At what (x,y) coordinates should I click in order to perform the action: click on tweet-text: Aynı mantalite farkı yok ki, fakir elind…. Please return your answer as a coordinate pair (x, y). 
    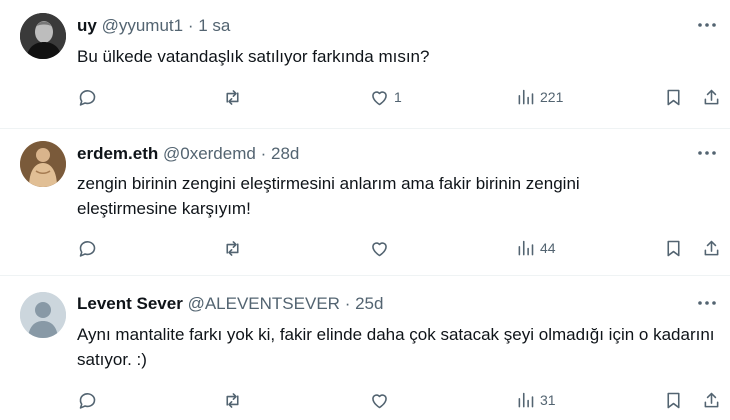
    Looking at the image, I should click on (396, 347).